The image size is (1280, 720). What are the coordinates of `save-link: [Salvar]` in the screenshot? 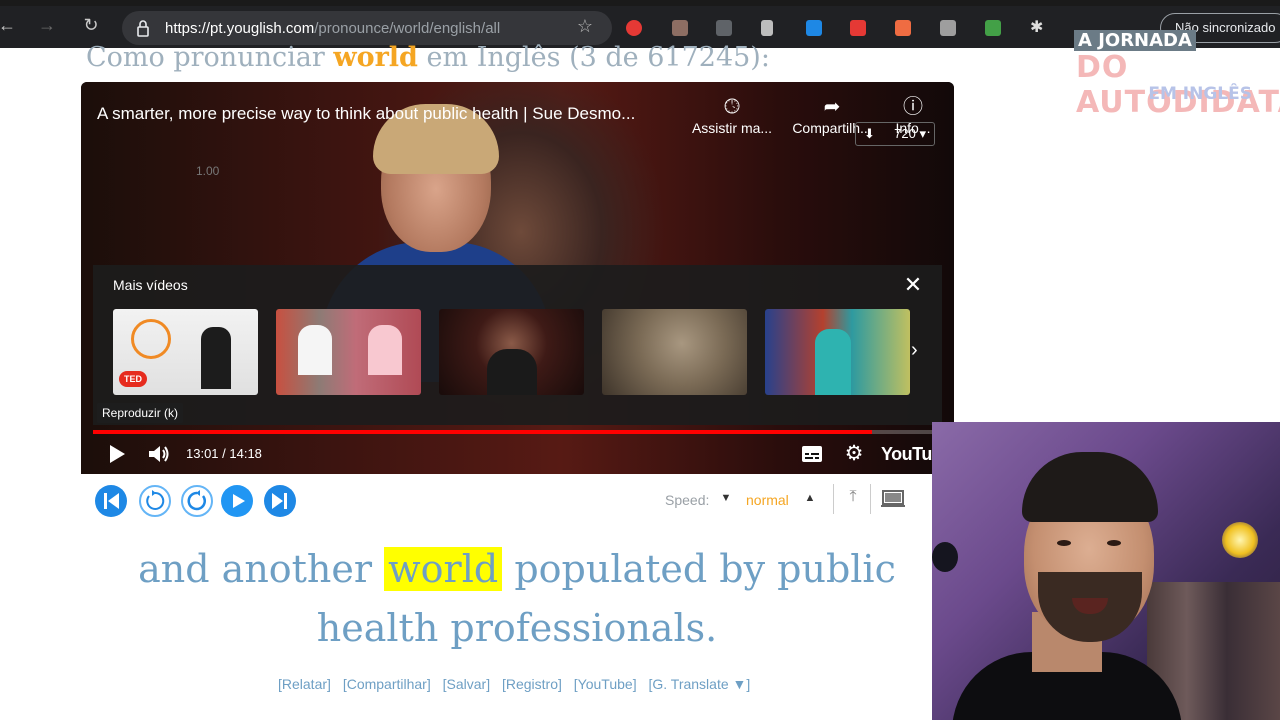 It's located at (466, 684).